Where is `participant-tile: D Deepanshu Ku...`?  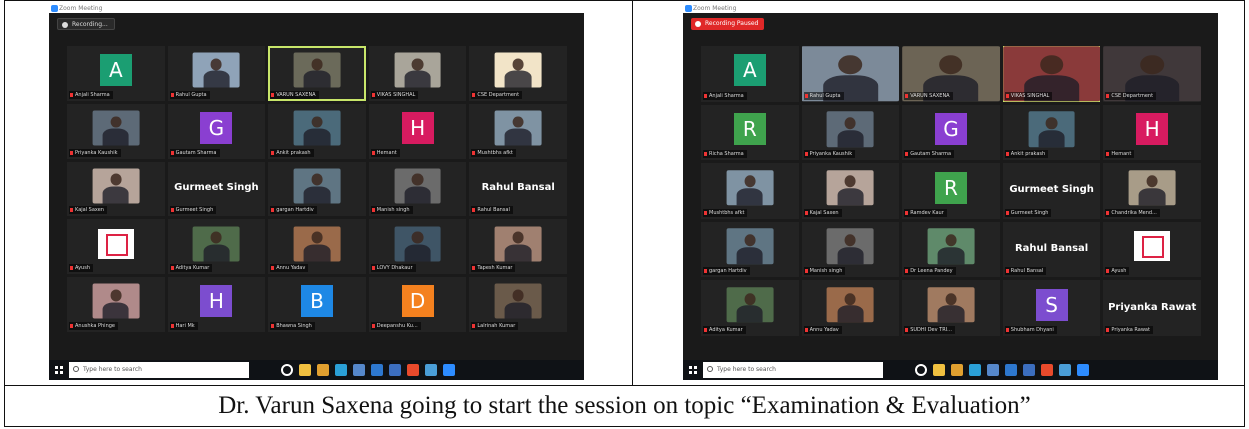
participant-tile: D Deepanshu Ku... is located at coordinates (417, 304).